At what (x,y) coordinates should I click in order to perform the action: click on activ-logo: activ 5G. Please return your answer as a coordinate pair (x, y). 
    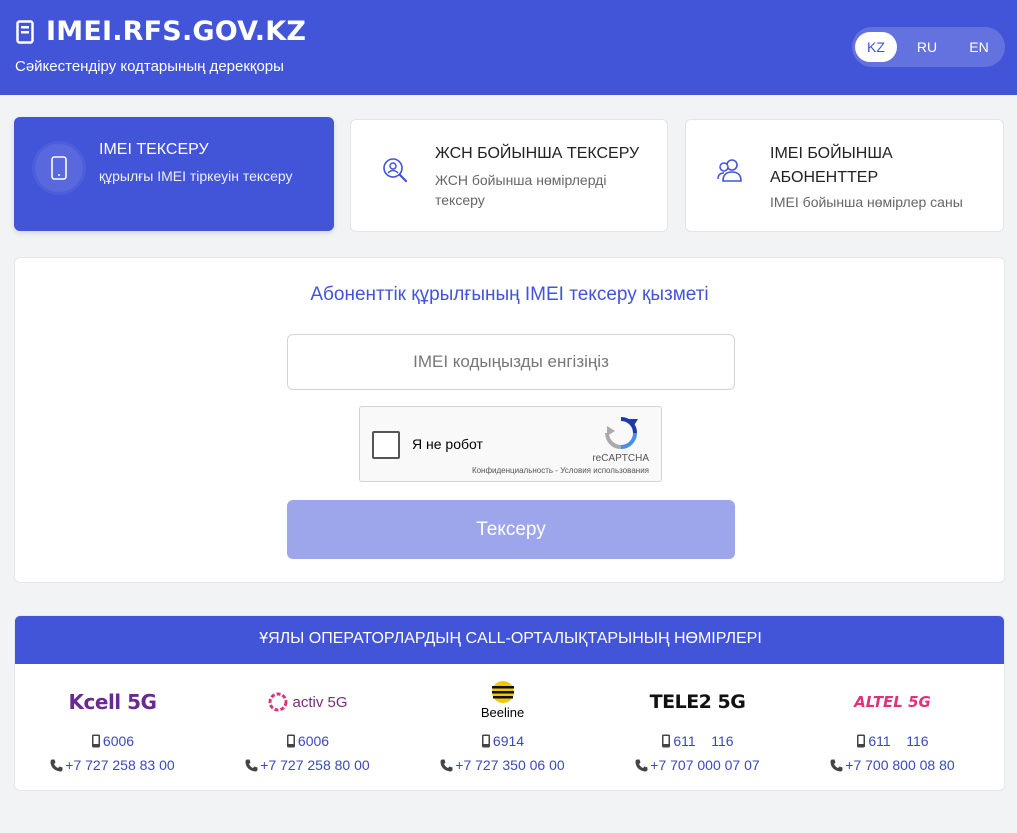
    Looking at the image, I should click on (307, 702).